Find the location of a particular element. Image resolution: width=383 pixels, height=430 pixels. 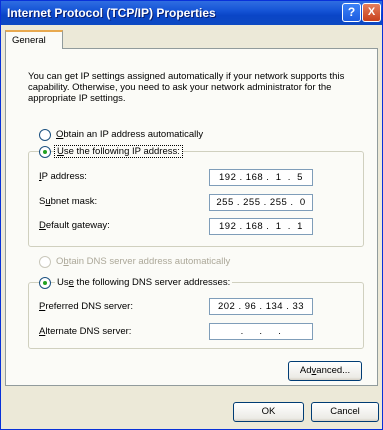

alternate-dns-label: Alternate DNS server: is located at coordinates (85, 331).